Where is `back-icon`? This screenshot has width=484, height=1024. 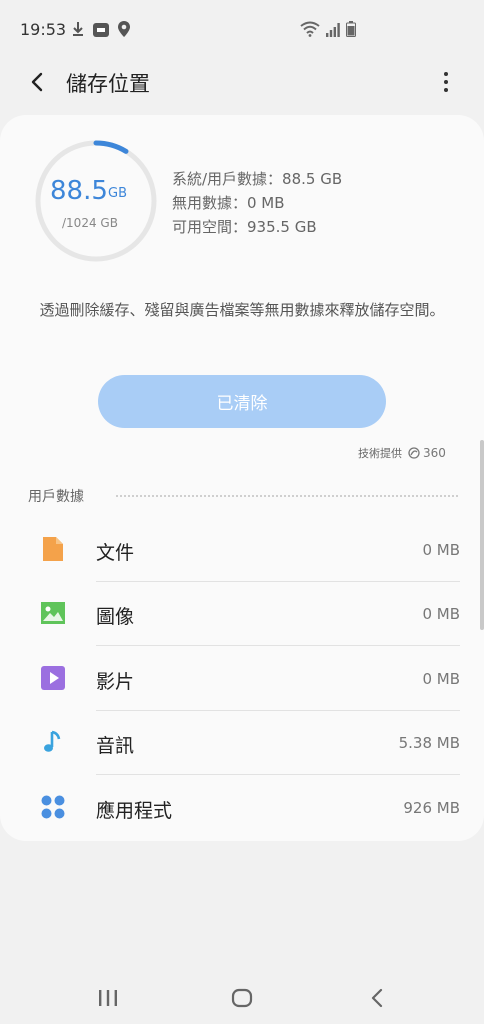
back-icon is located at coordinates (378, 998).